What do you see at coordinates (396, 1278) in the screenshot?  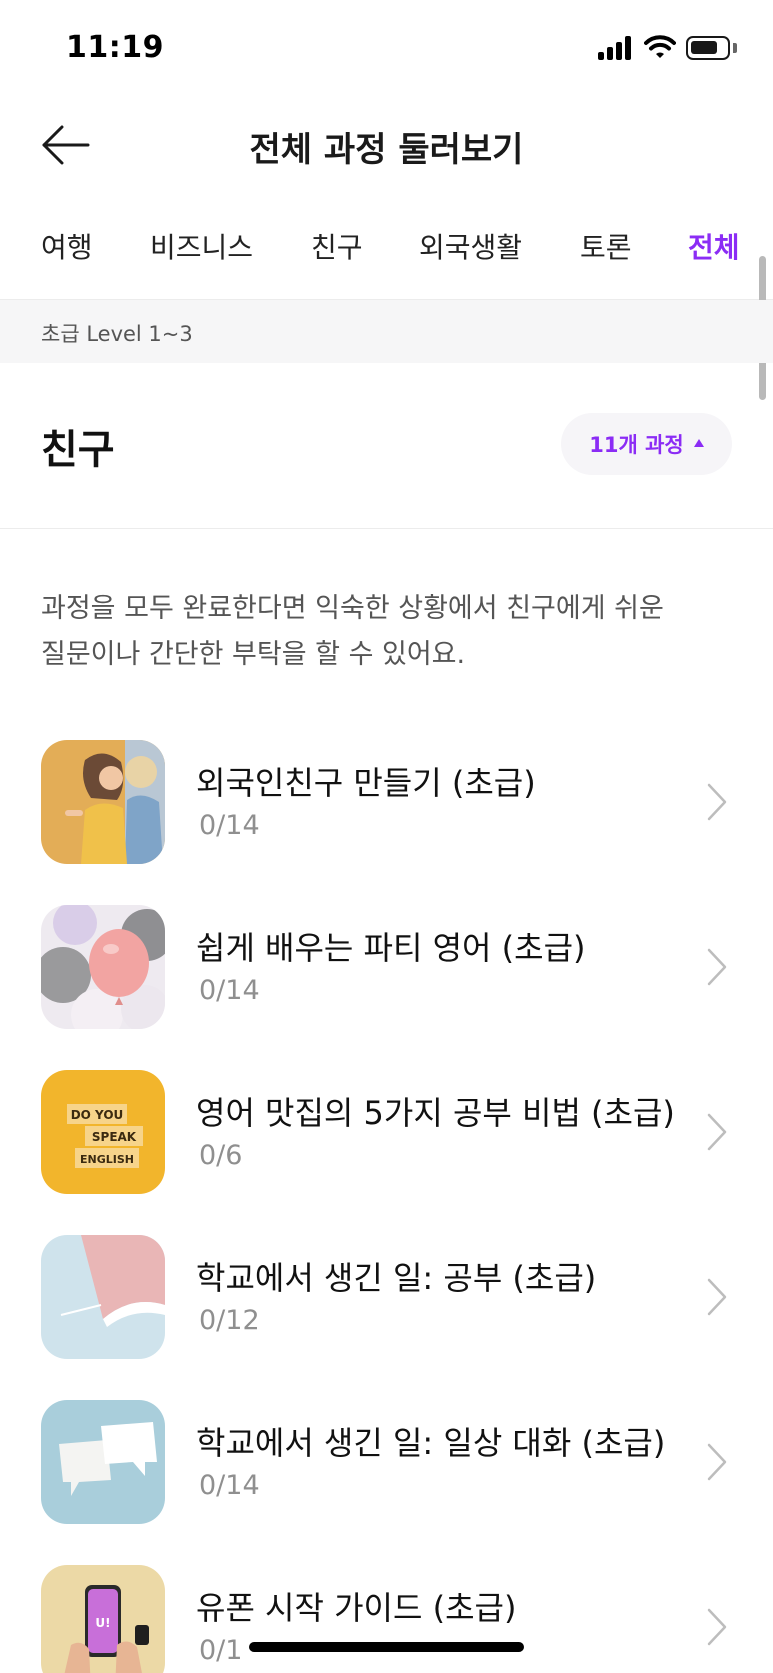 I see `course-title: 학교에서 생긴 일: 공부 (초급)` at bounding box center [396, 1278].